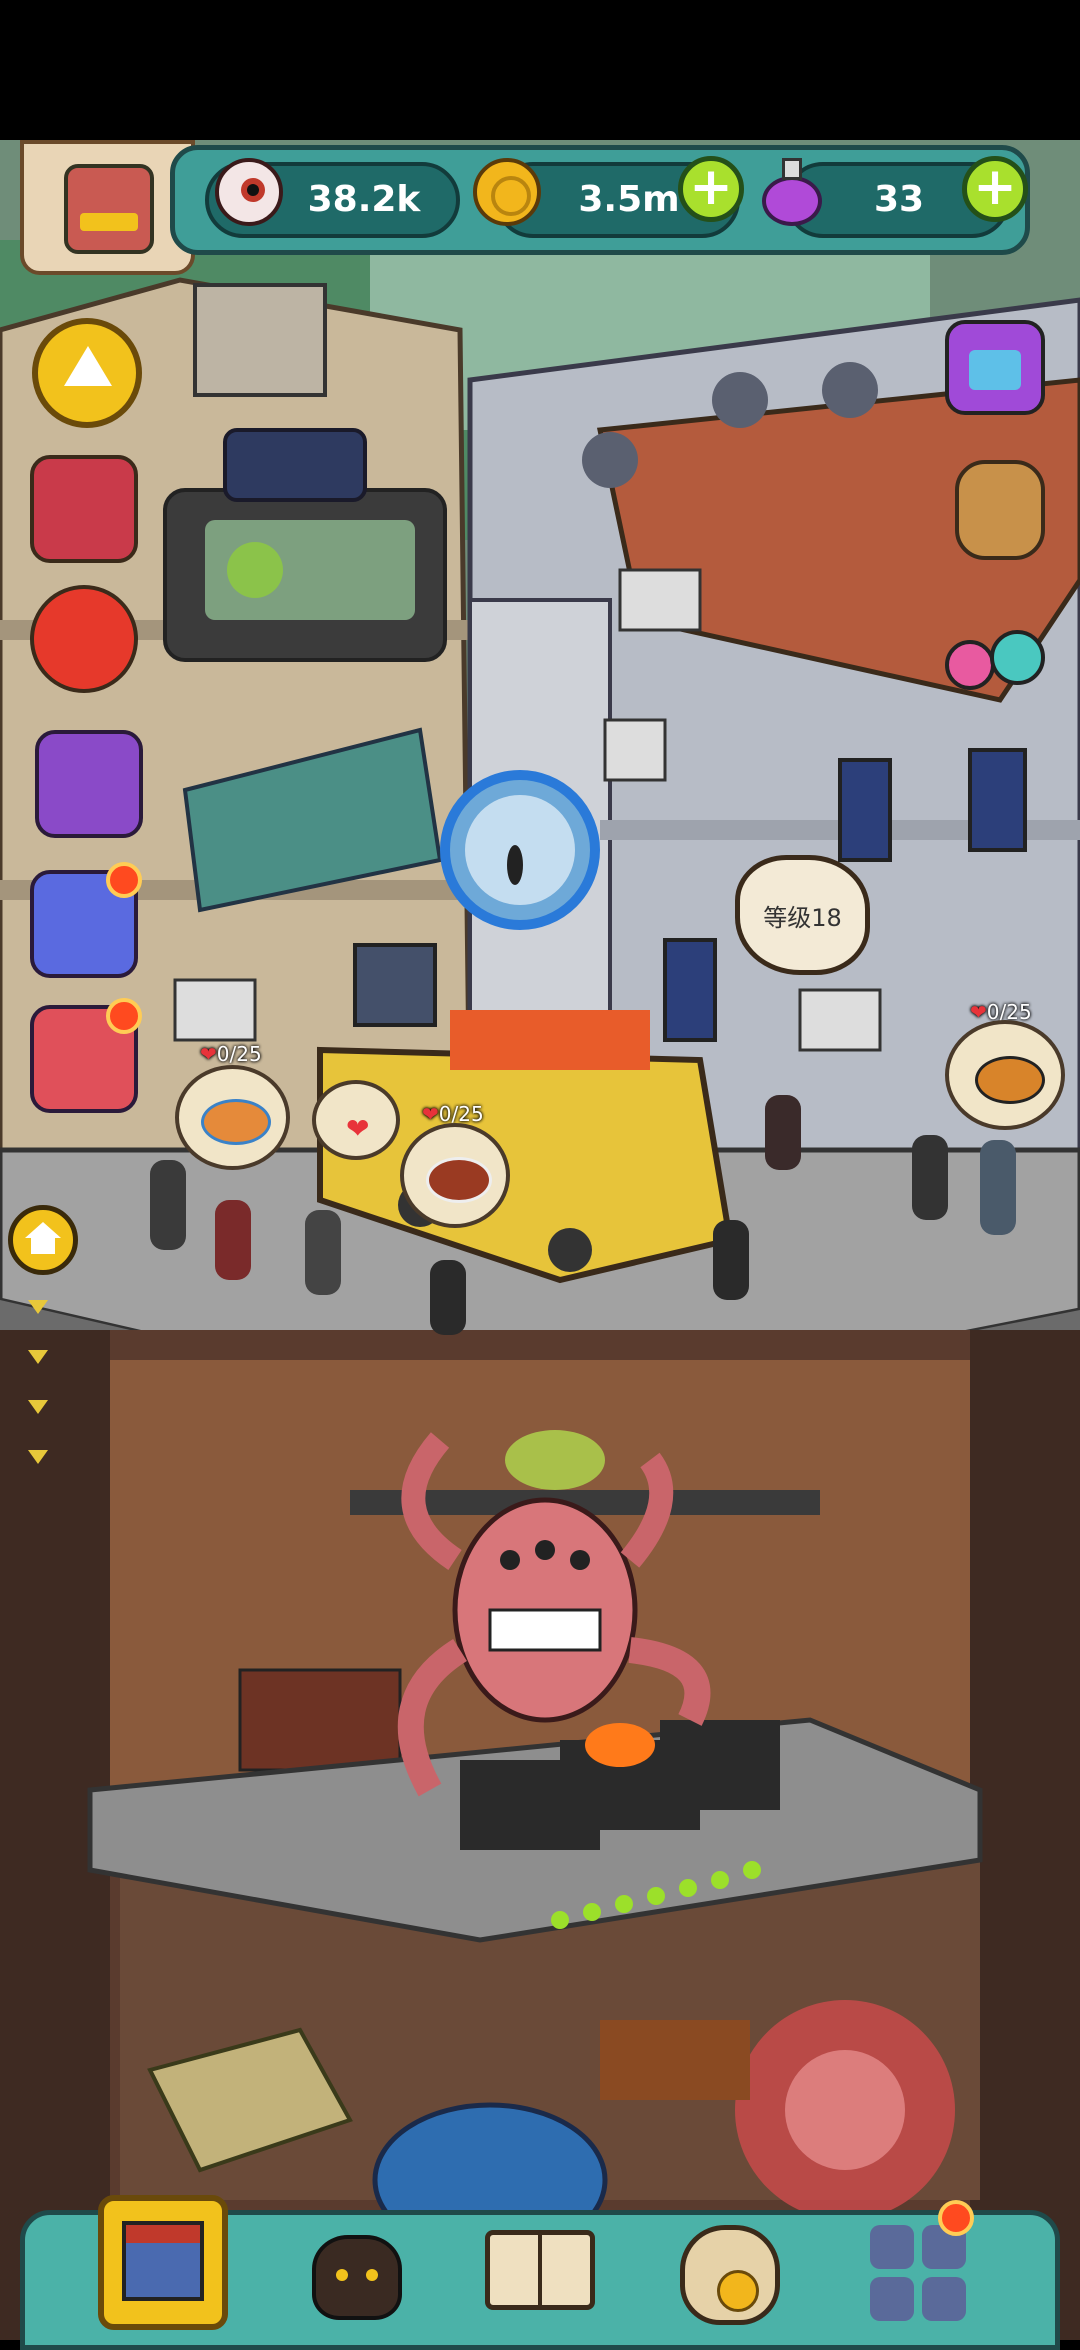  Describe the element at coordinates (249, 192) in the screenshot. I see `eyeball-icon` at that location.